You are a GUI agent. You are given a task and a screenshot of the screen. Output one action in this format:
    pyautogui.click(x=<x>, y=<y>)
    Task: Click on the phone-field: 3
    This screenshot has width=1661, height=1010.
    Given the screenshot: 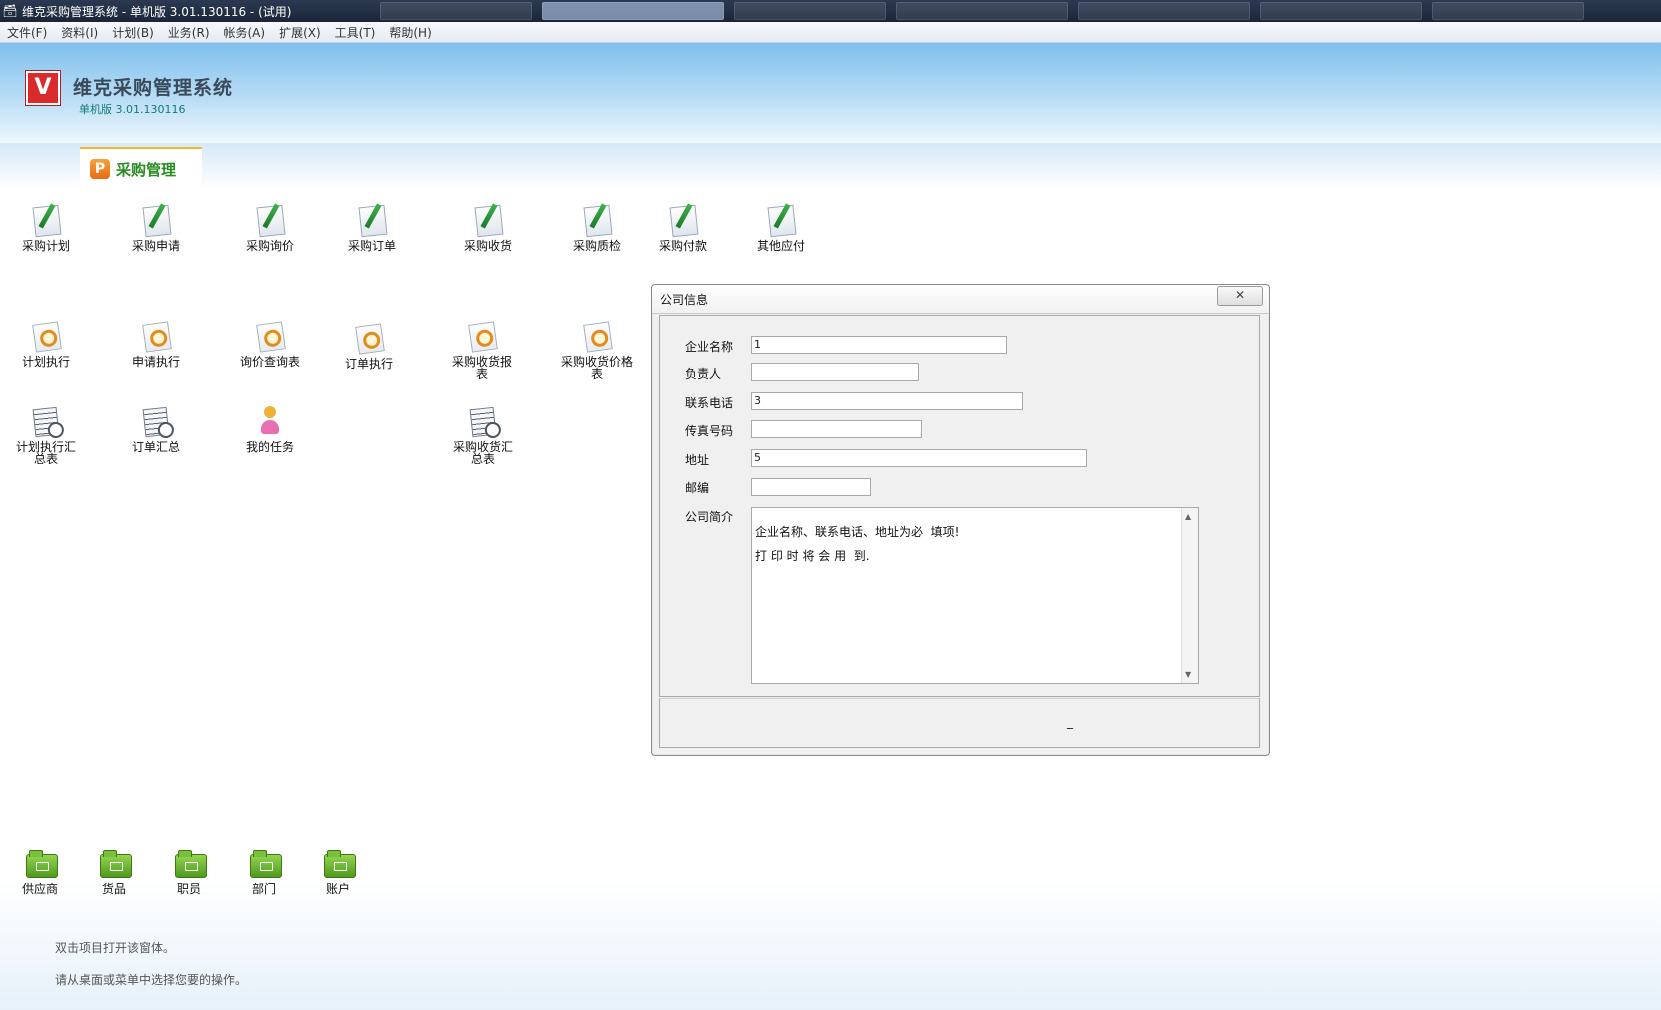 What is the action you would take?
    pyautogui.click(x=887, y=401)
    